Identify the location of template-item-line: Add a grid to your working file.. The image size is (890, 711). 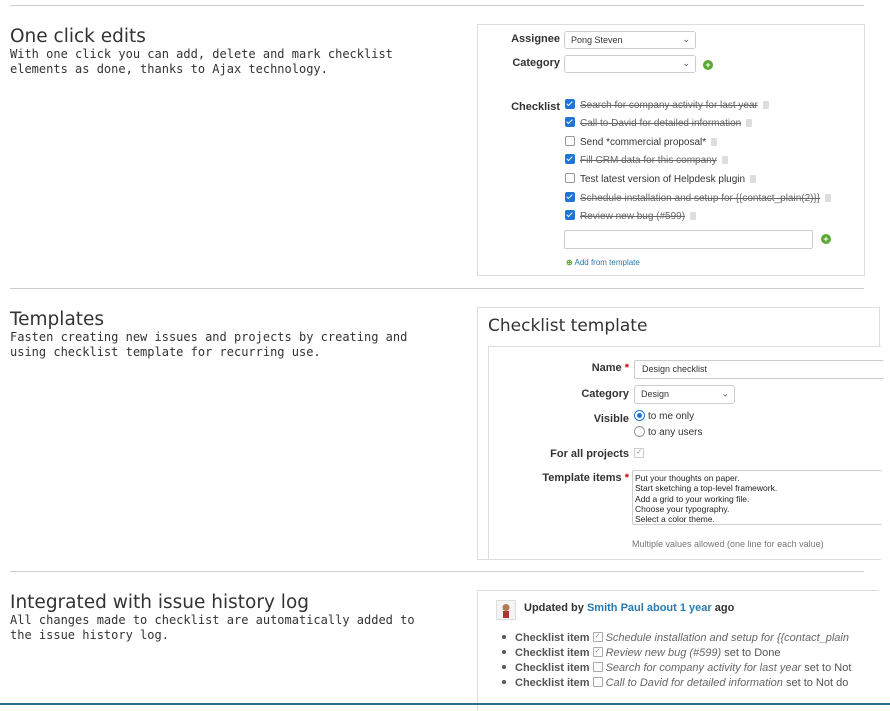
(692, 498).